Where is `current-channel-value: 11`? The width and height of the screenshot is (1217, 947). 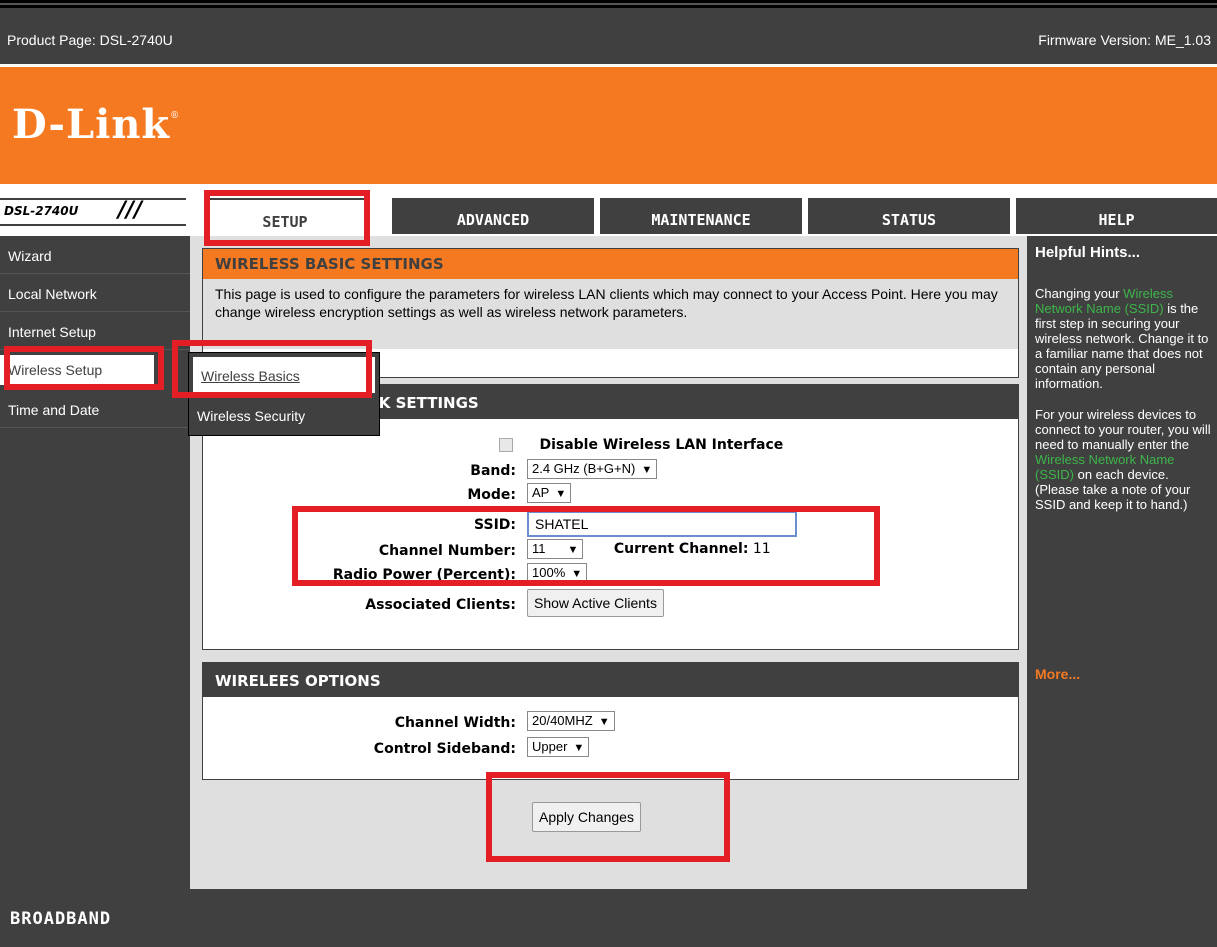
current-channel-value: 11 is located at coordinates (761, 549).